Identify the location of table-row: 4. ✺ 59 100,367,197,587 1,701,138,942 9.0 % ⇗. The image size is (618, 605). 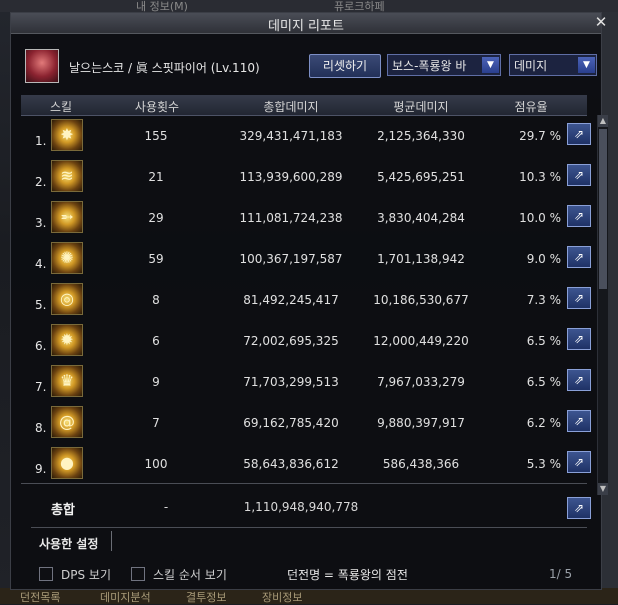
(306, 259).